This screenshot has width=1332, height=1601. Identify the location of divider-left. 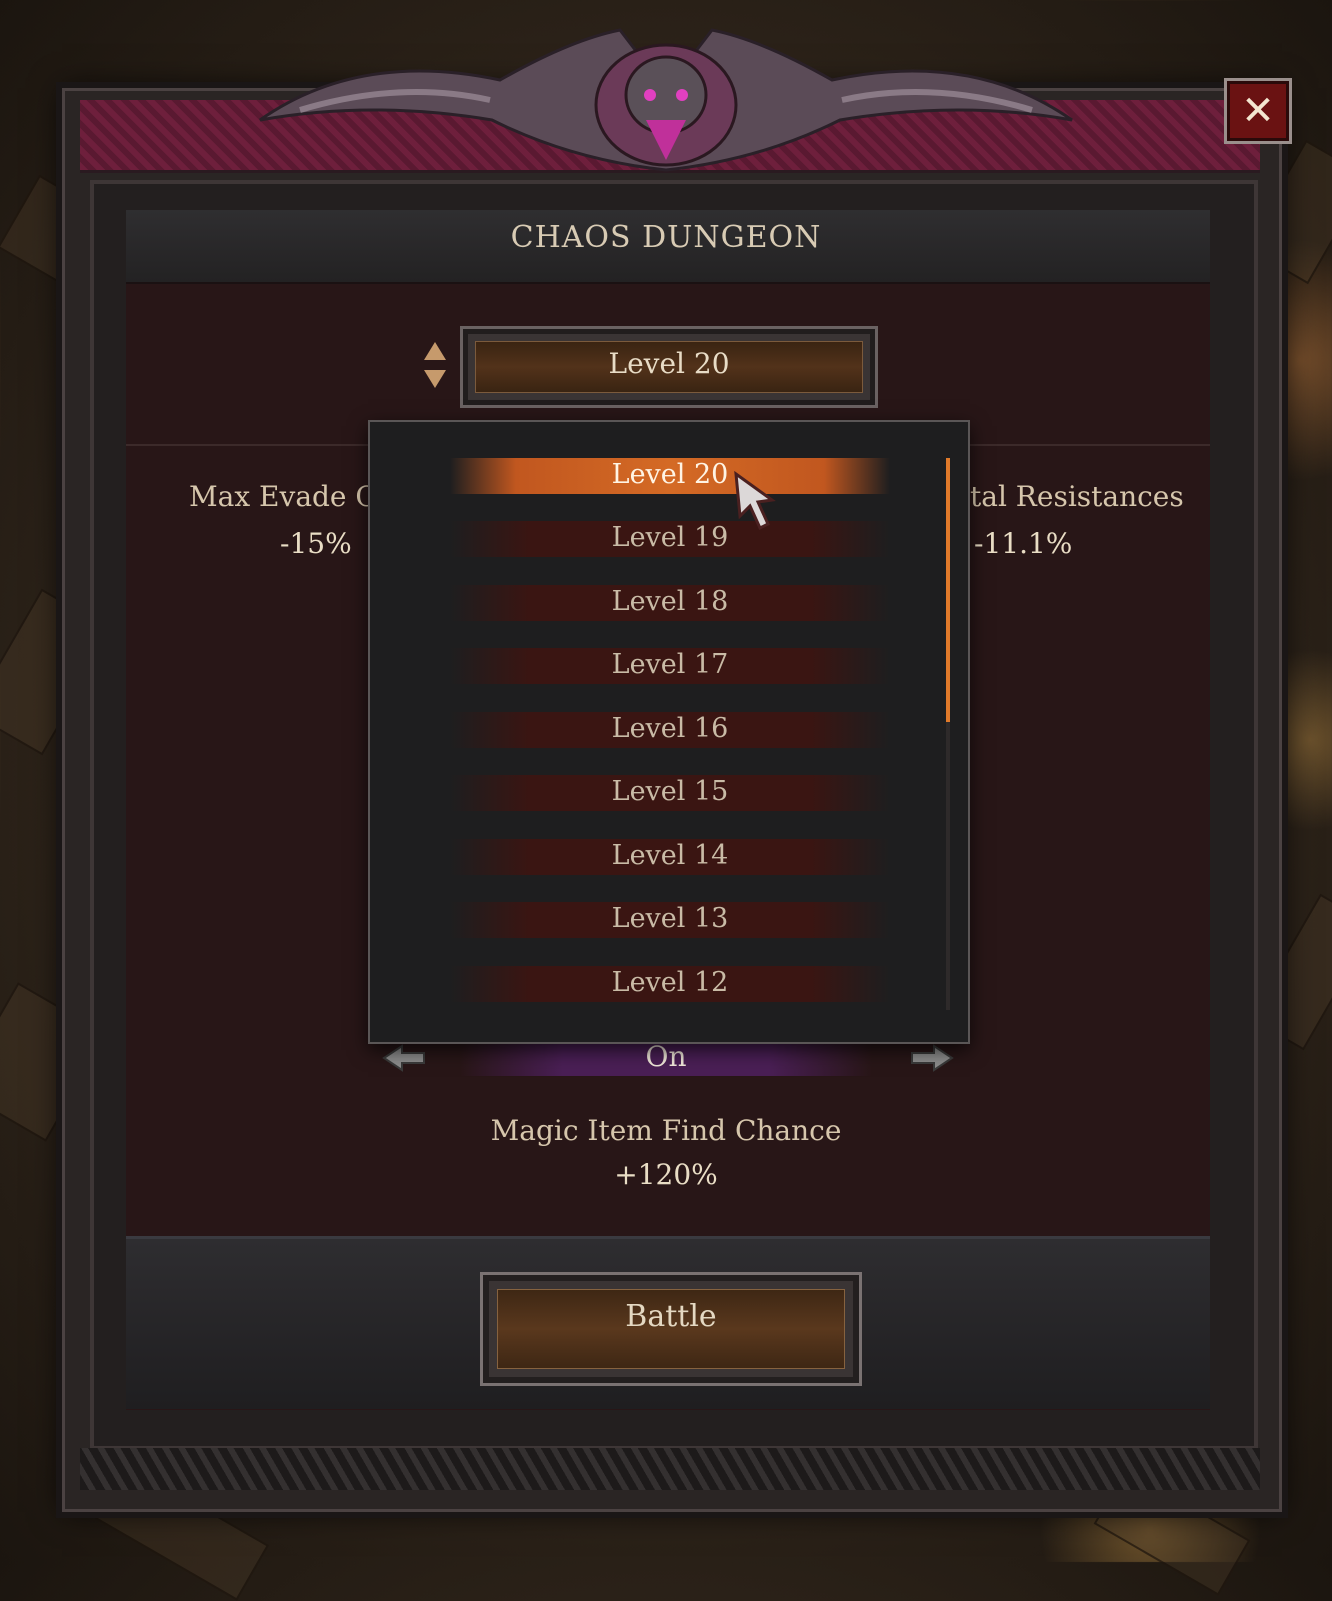
(247, 445).